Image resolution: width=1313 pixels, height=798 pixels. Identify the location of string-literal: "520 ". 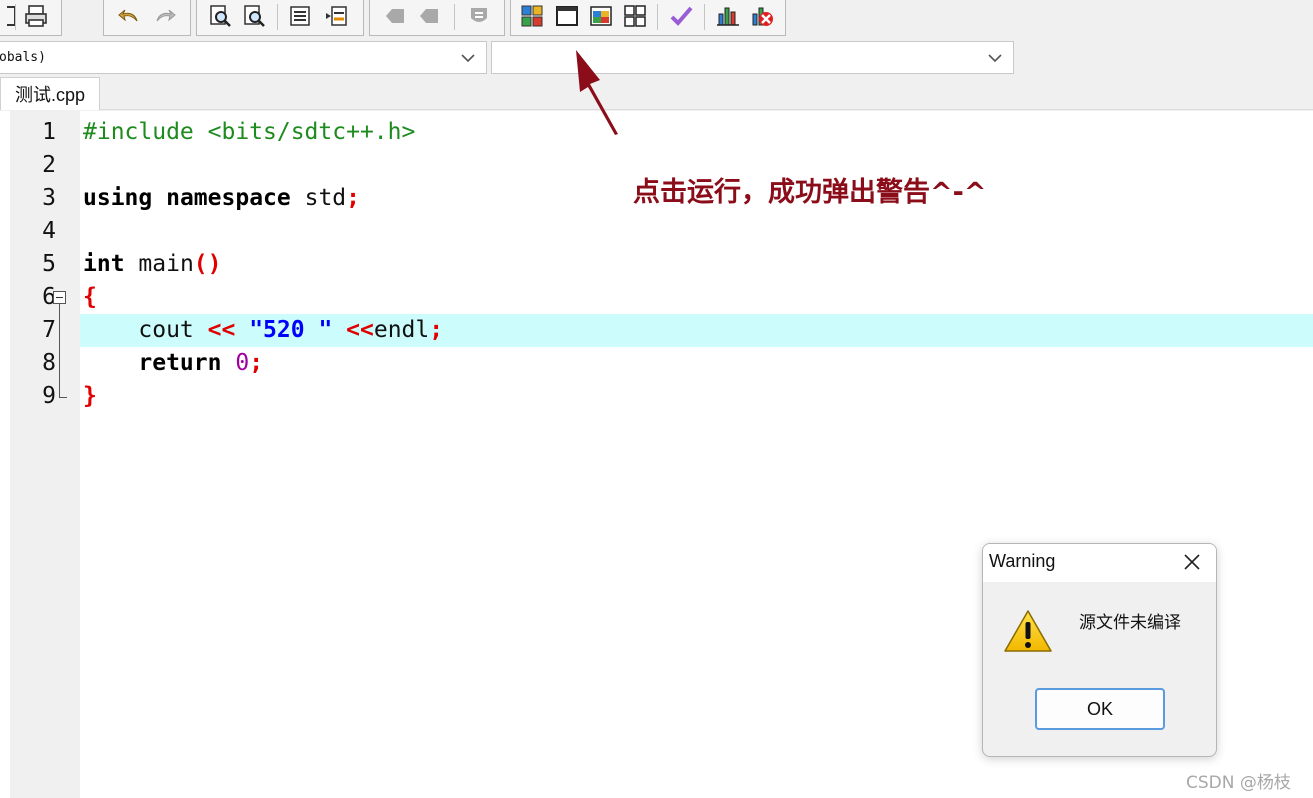
(291, 330).